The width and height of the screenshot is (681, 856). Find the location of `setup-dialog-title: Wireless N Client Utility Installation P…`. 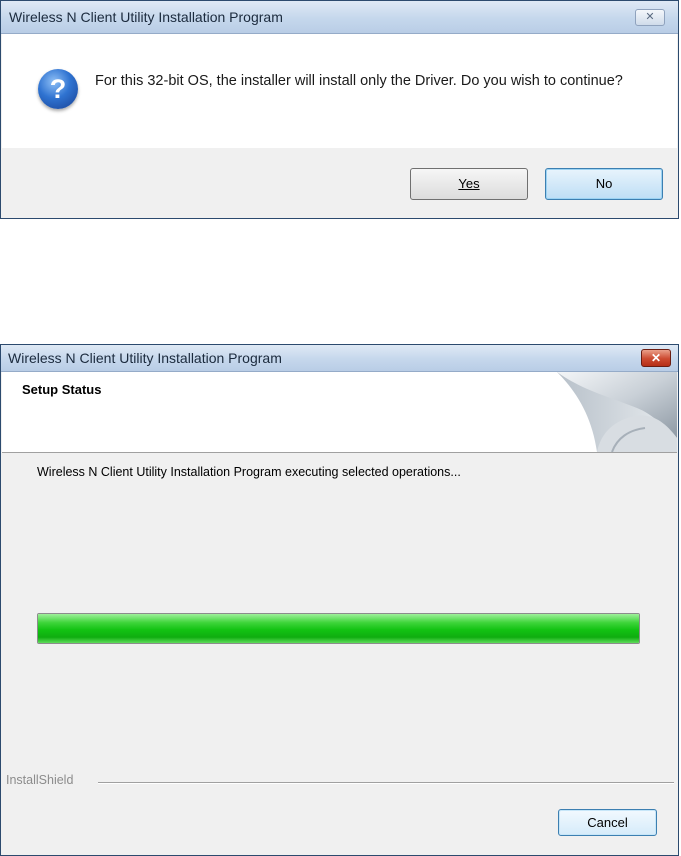

setup-dialog-title: Wireless N Client Utility Installation P… is located at coordinates (145, 358).